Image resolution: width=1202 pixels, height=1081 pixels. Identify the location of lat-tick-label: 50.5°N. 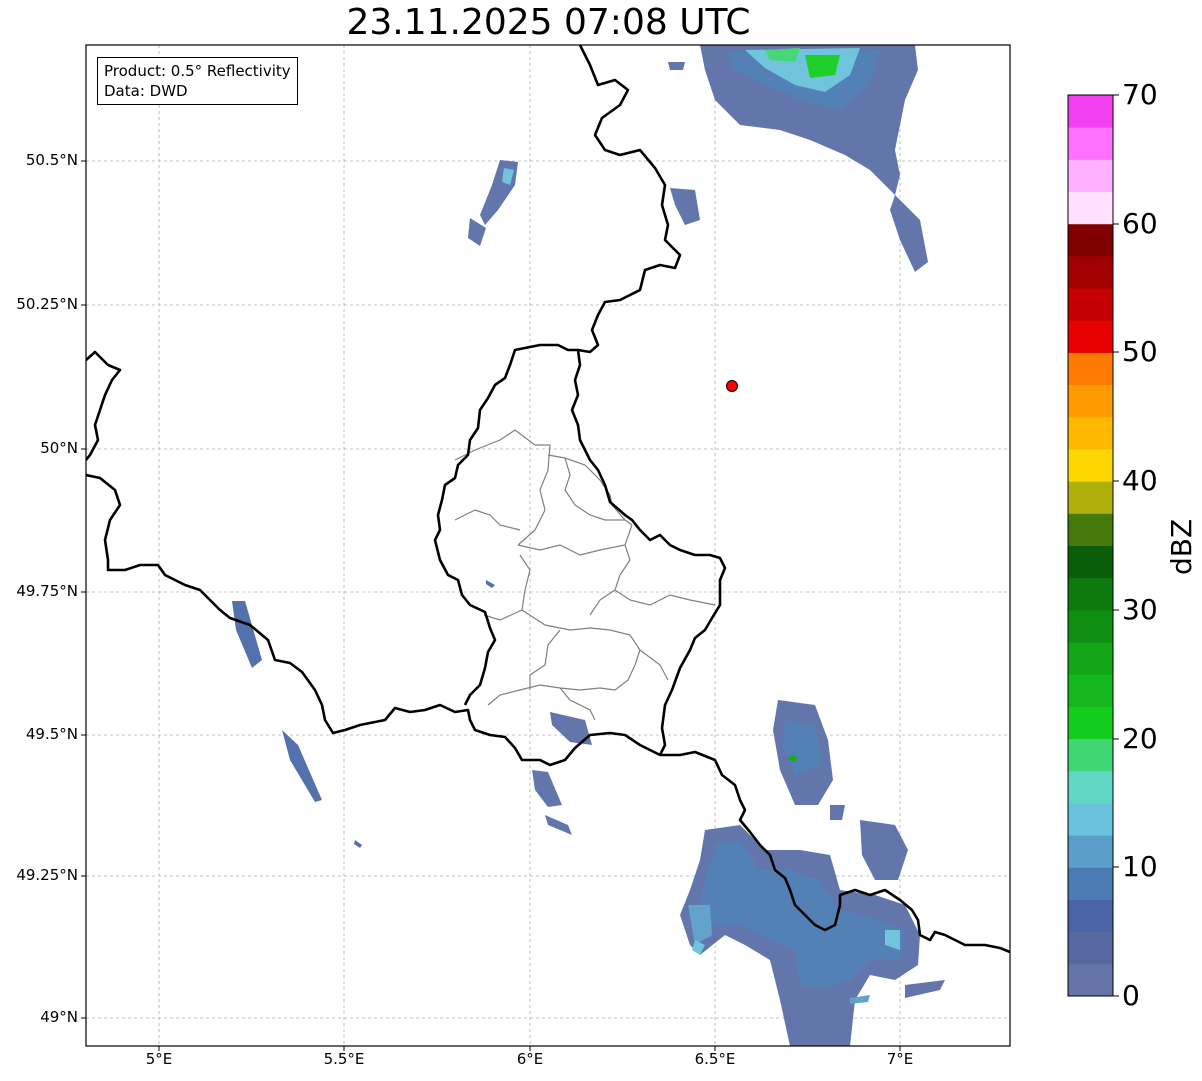
(51, 160).